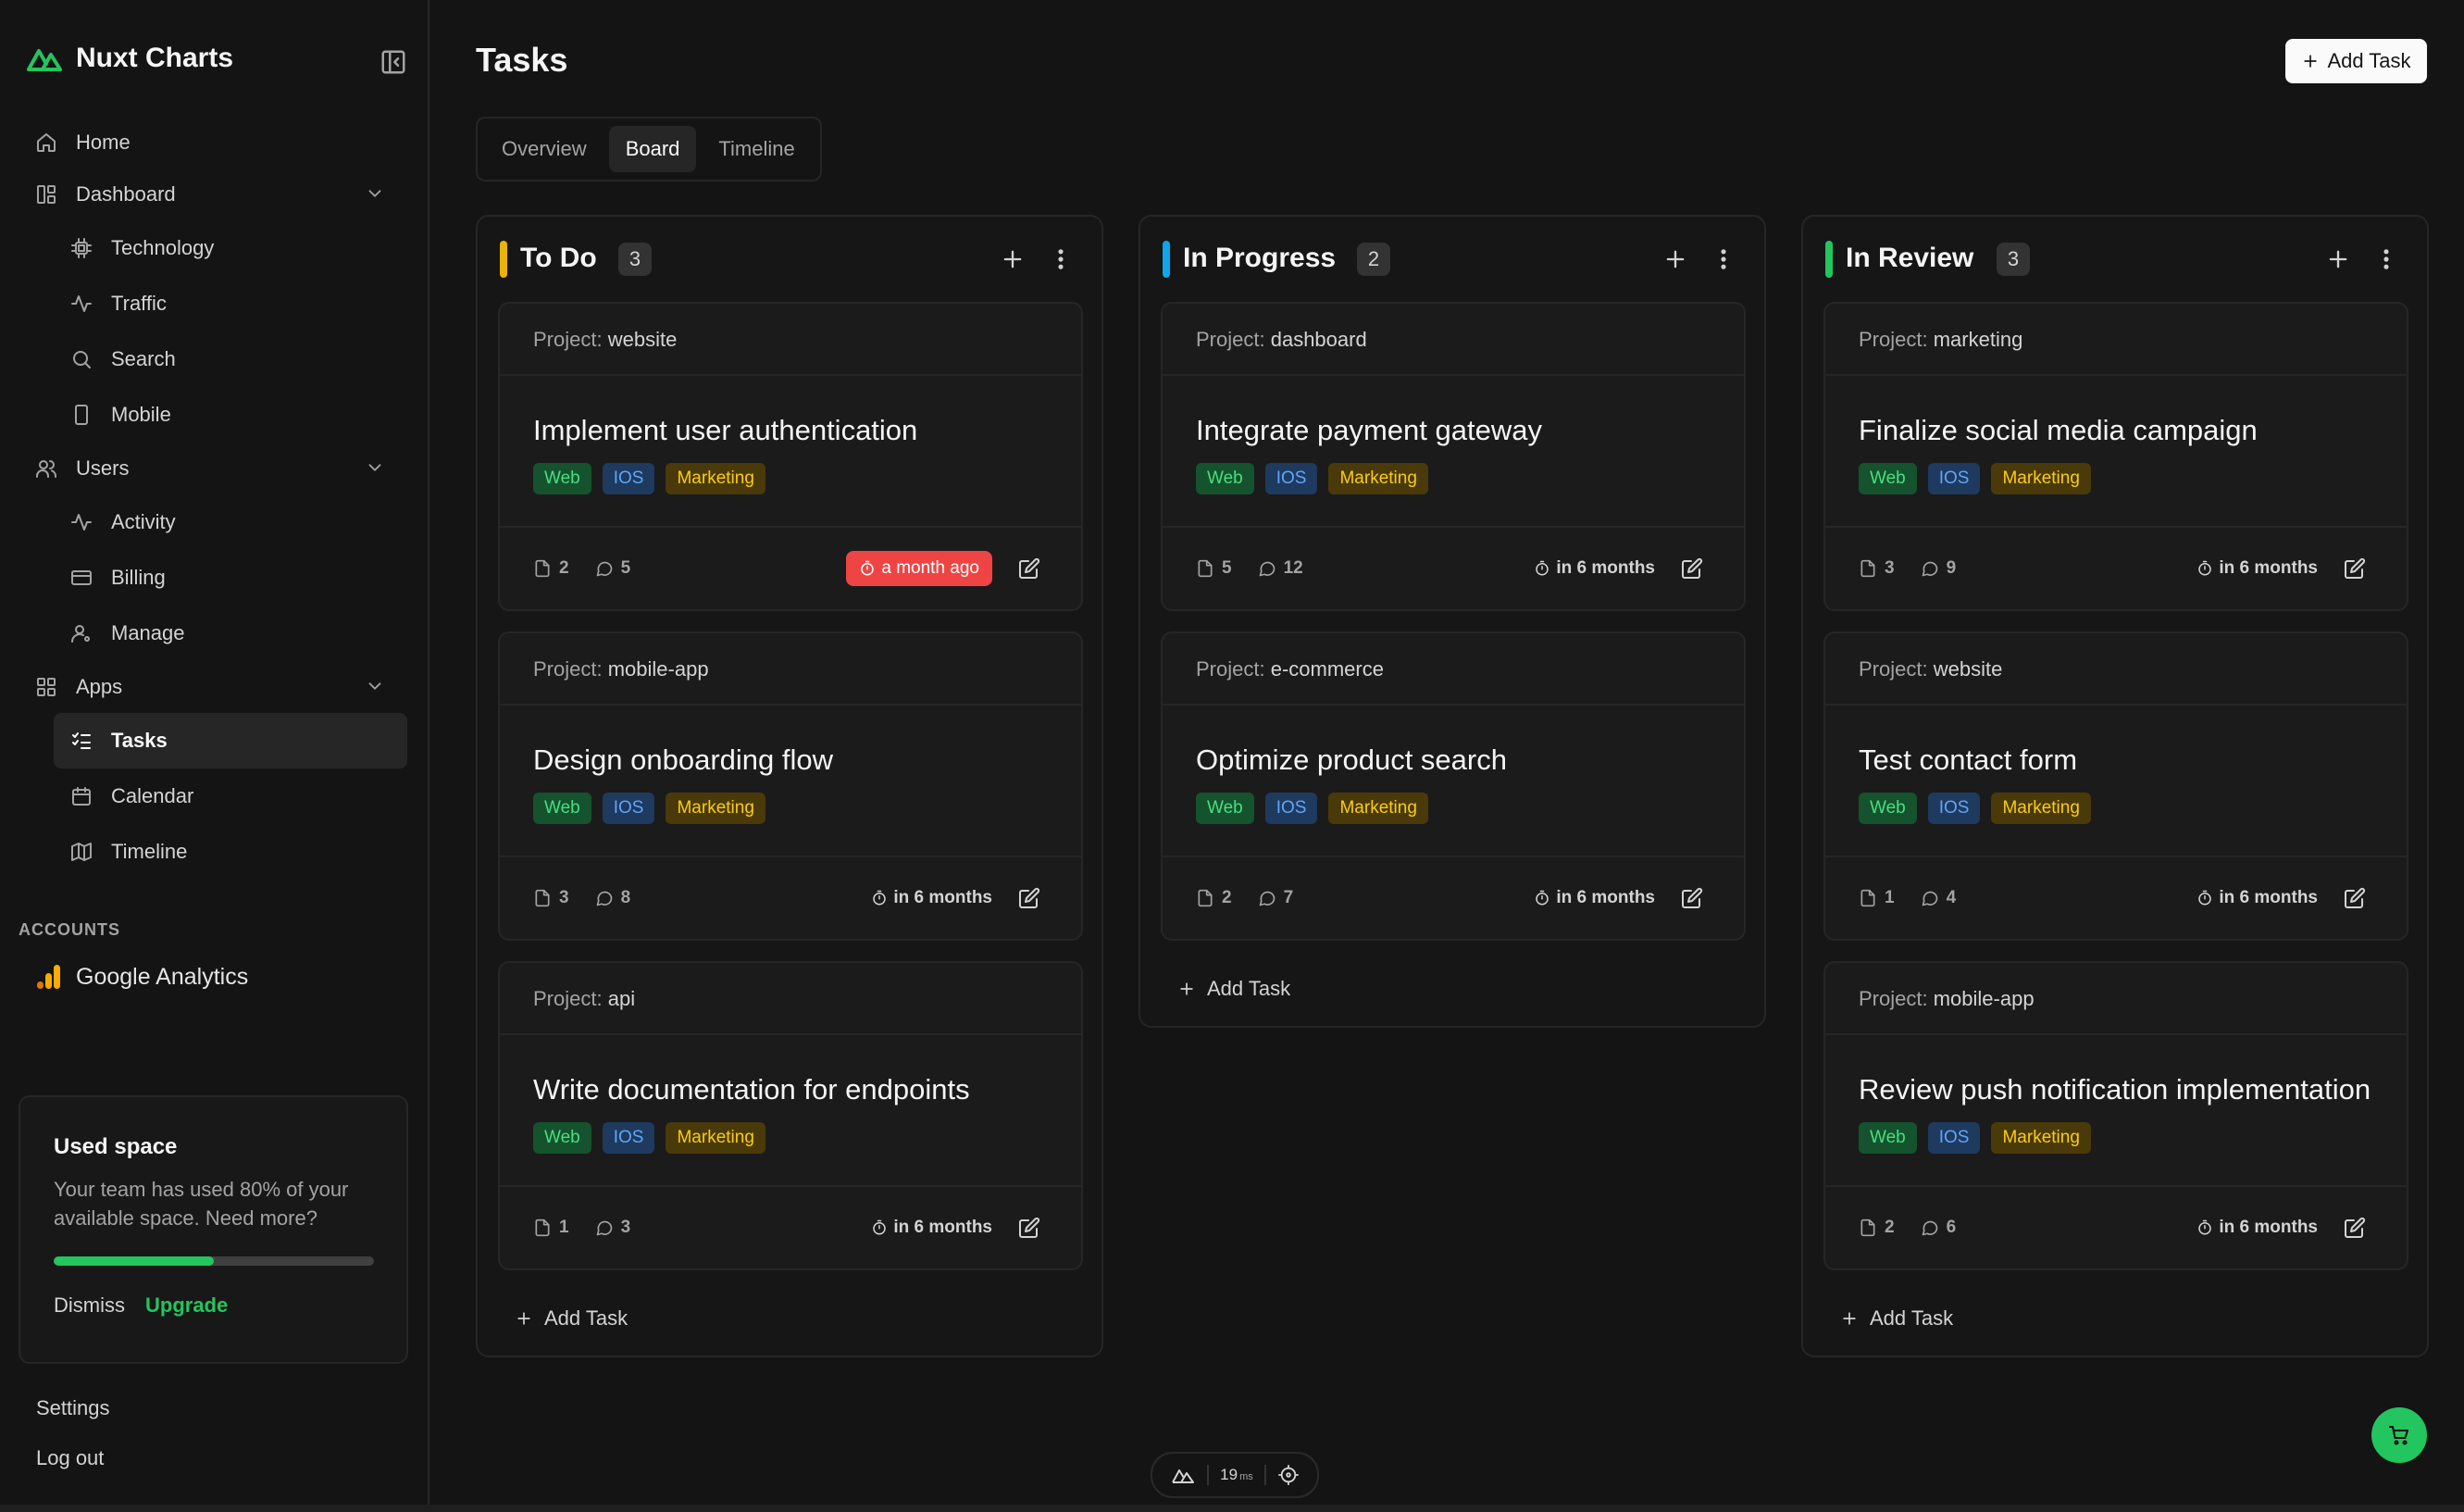 The image size is (2464, 1512). Describe the element at coordinates (213, 143) in the screenshot. I see `sidebar-item-home: Home` at that location.